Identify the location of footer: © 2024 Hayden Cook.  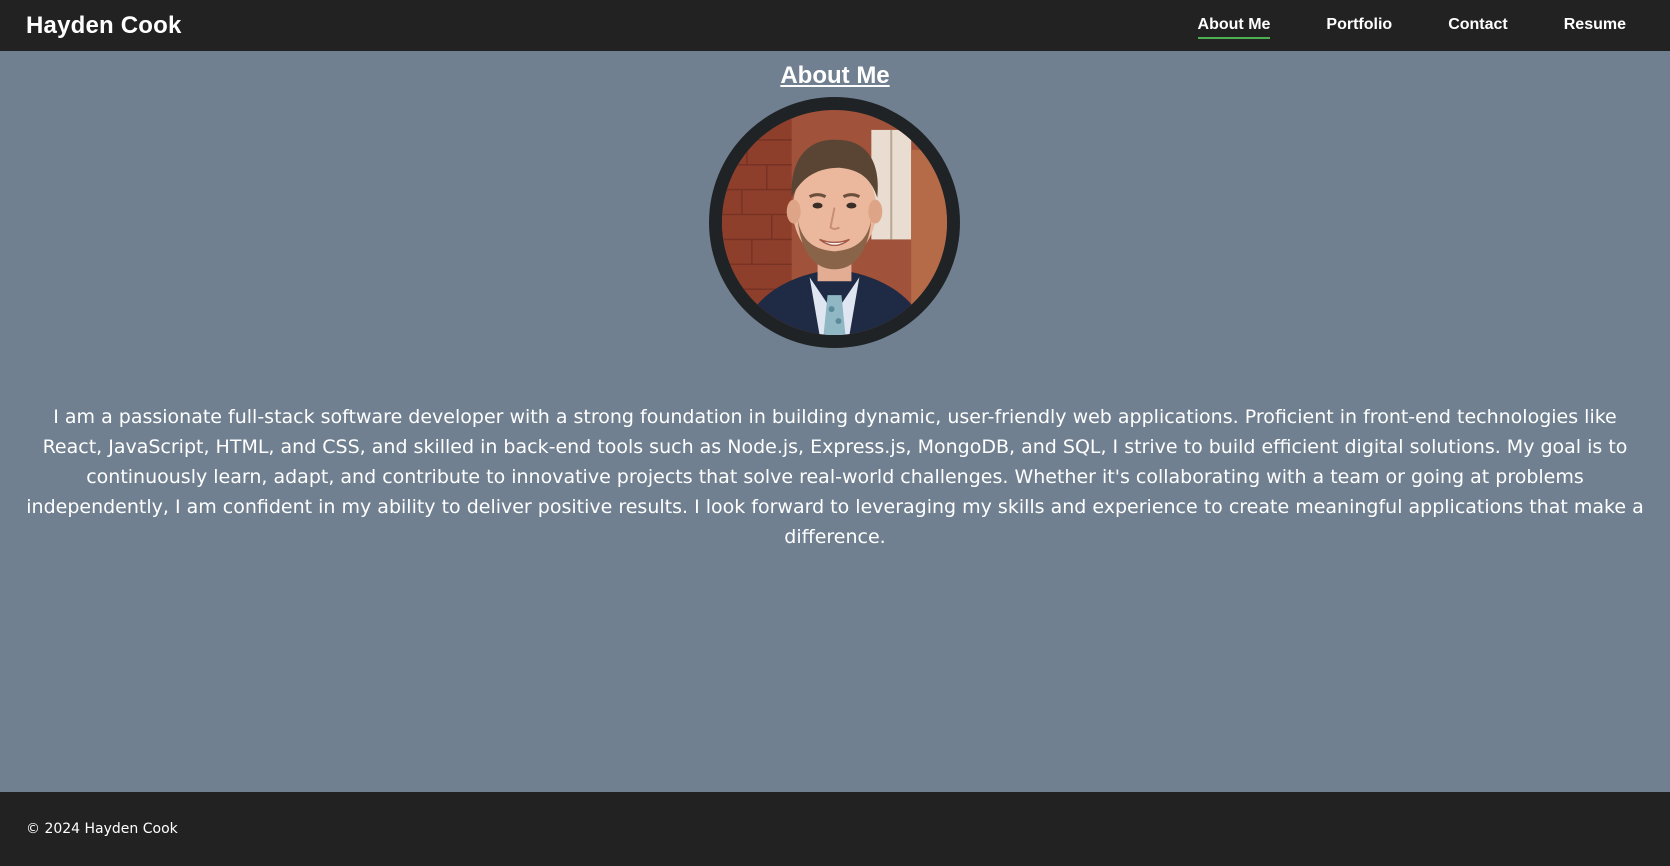
(835, 829).